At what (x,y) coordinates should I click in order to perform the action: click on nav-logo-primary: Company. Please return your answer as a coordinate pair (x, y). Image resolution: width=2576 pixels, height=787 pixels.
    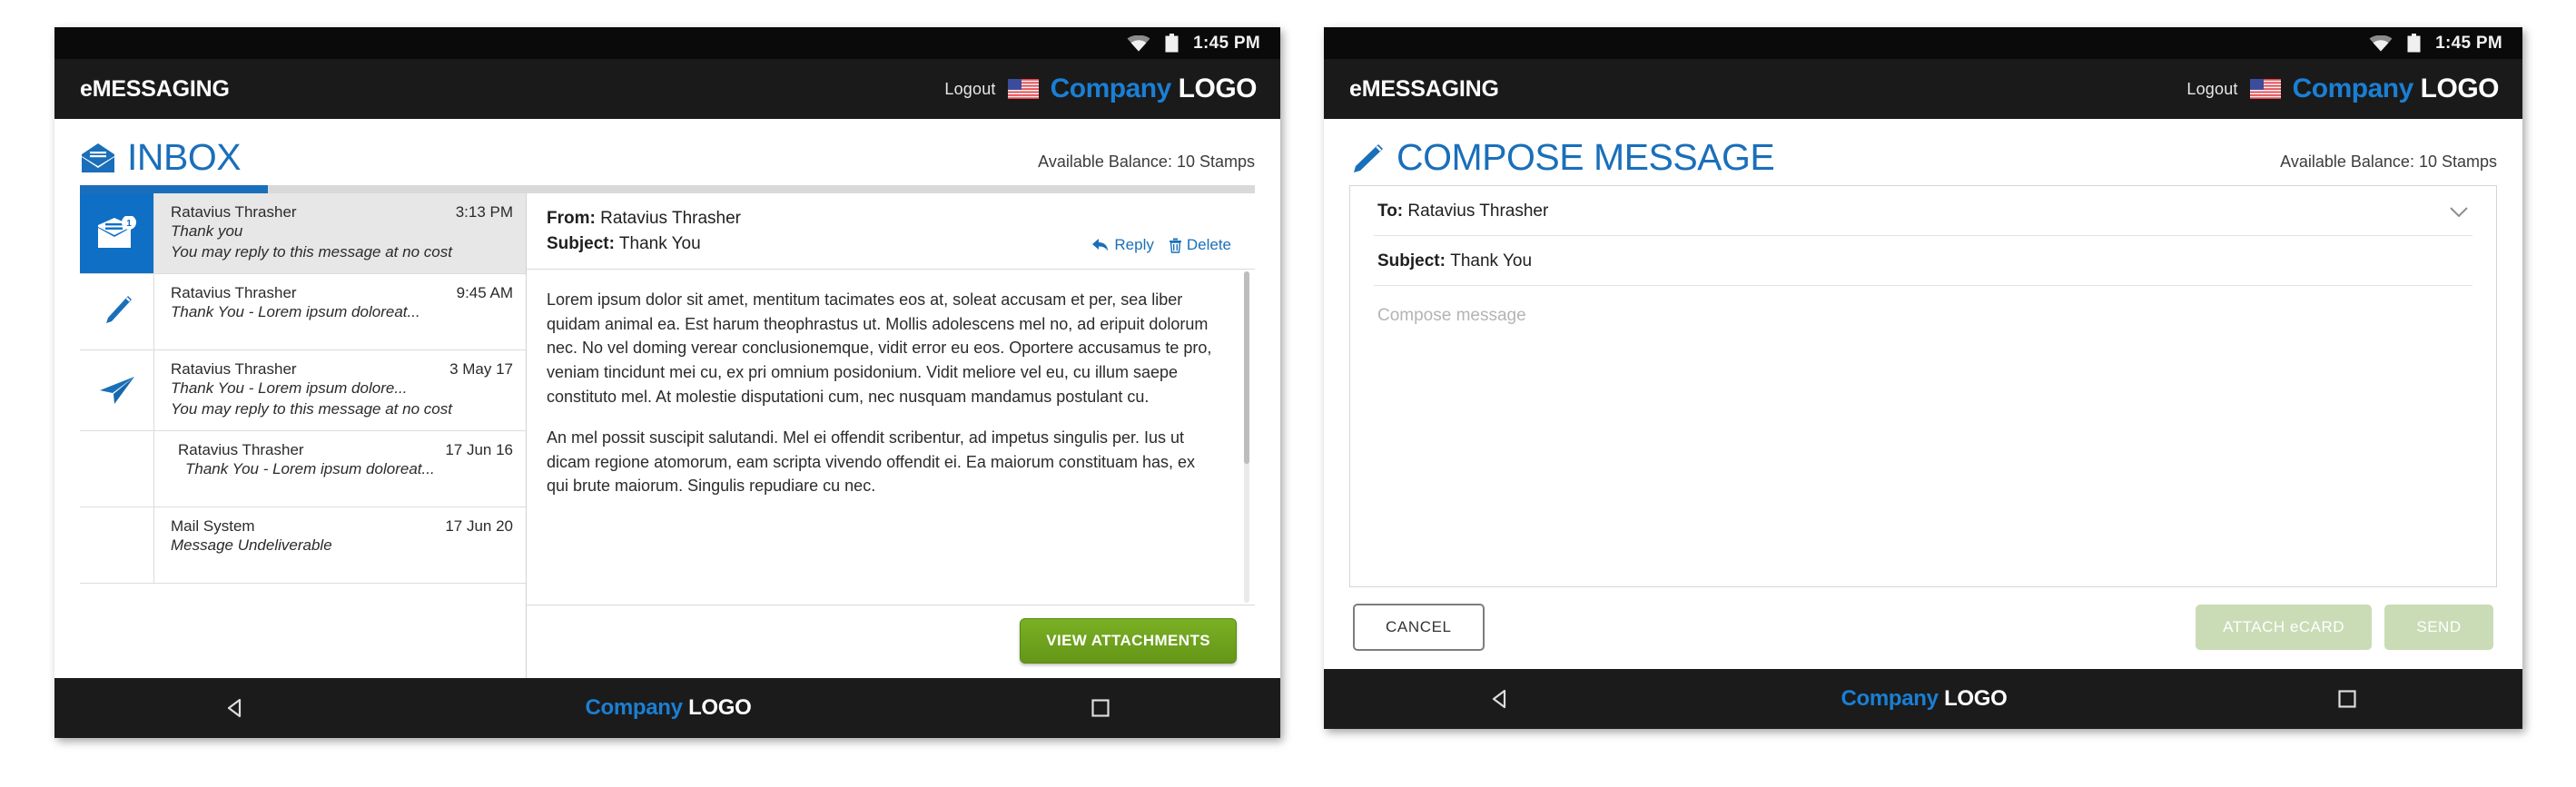
    Looking at the image, I should click on (1890, 698).